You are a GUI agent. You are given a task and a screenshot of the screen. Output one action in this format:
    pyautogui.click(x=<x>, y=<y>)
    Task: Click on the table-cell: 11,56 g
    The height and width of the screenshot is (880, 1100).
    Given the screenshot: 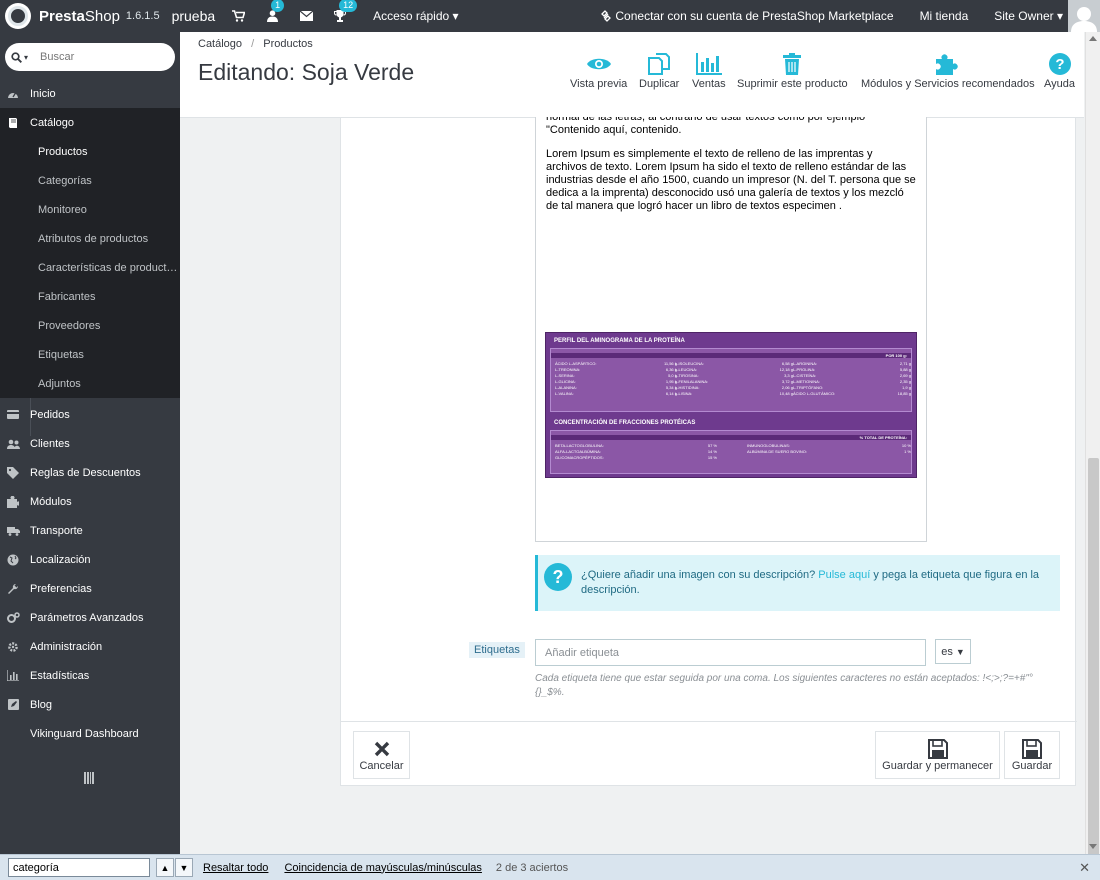 What is the action you would take?
    pyautogui.click(x=670, y=363)
    